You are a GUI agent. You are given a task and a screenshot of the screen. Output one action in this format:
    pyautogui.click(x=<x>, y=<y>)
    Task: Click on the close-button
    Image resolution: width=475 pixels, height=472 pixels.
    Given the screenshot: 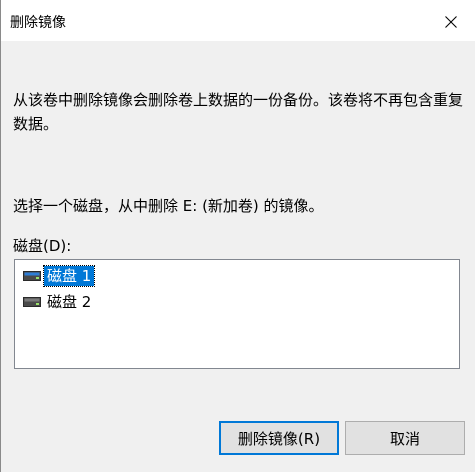 What is the action you would take?
    pyautogui.click(x=451, y=22)
    